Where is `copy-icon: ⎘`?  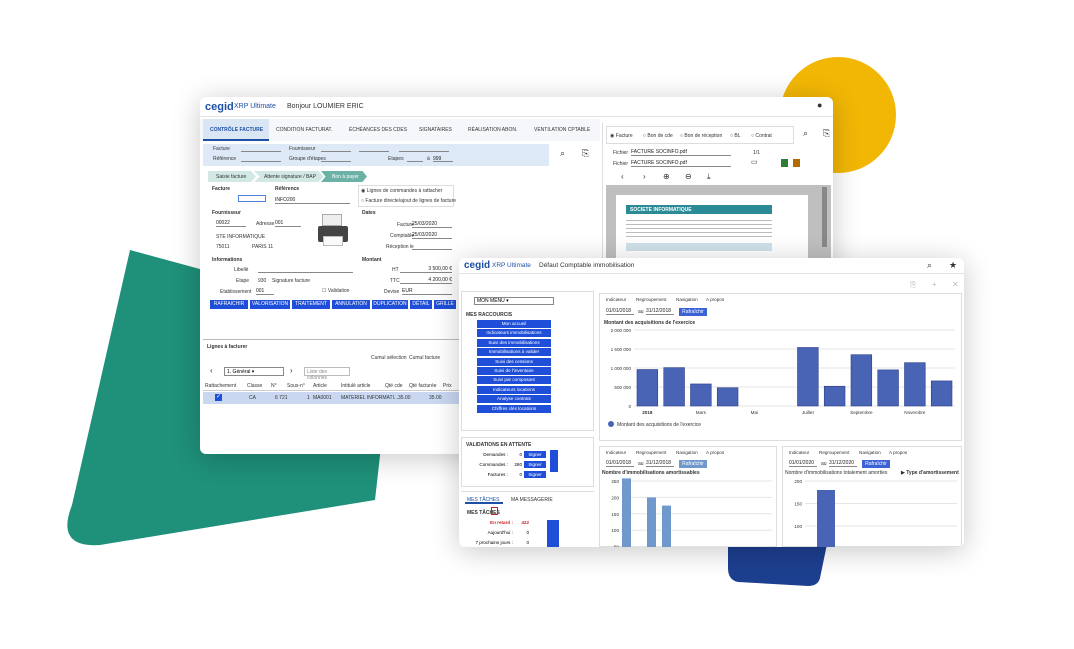
copy-icon: ⎘ is located at coordinates (913, 285).